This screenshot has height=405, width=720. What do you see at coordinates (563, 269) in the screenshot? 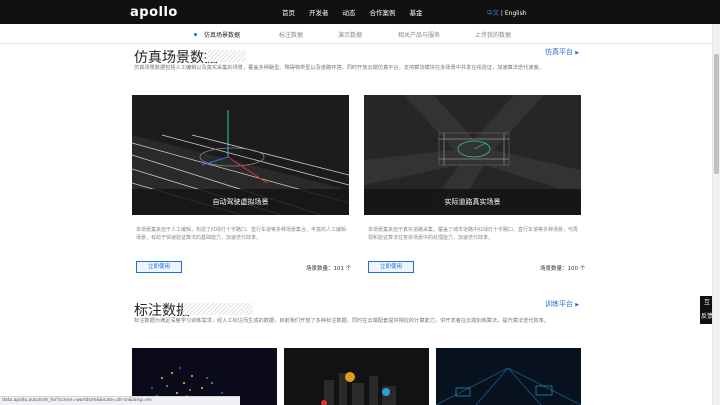
I see `scene-count-real: 场景数量：100 个` at bounding box center [563, 269].